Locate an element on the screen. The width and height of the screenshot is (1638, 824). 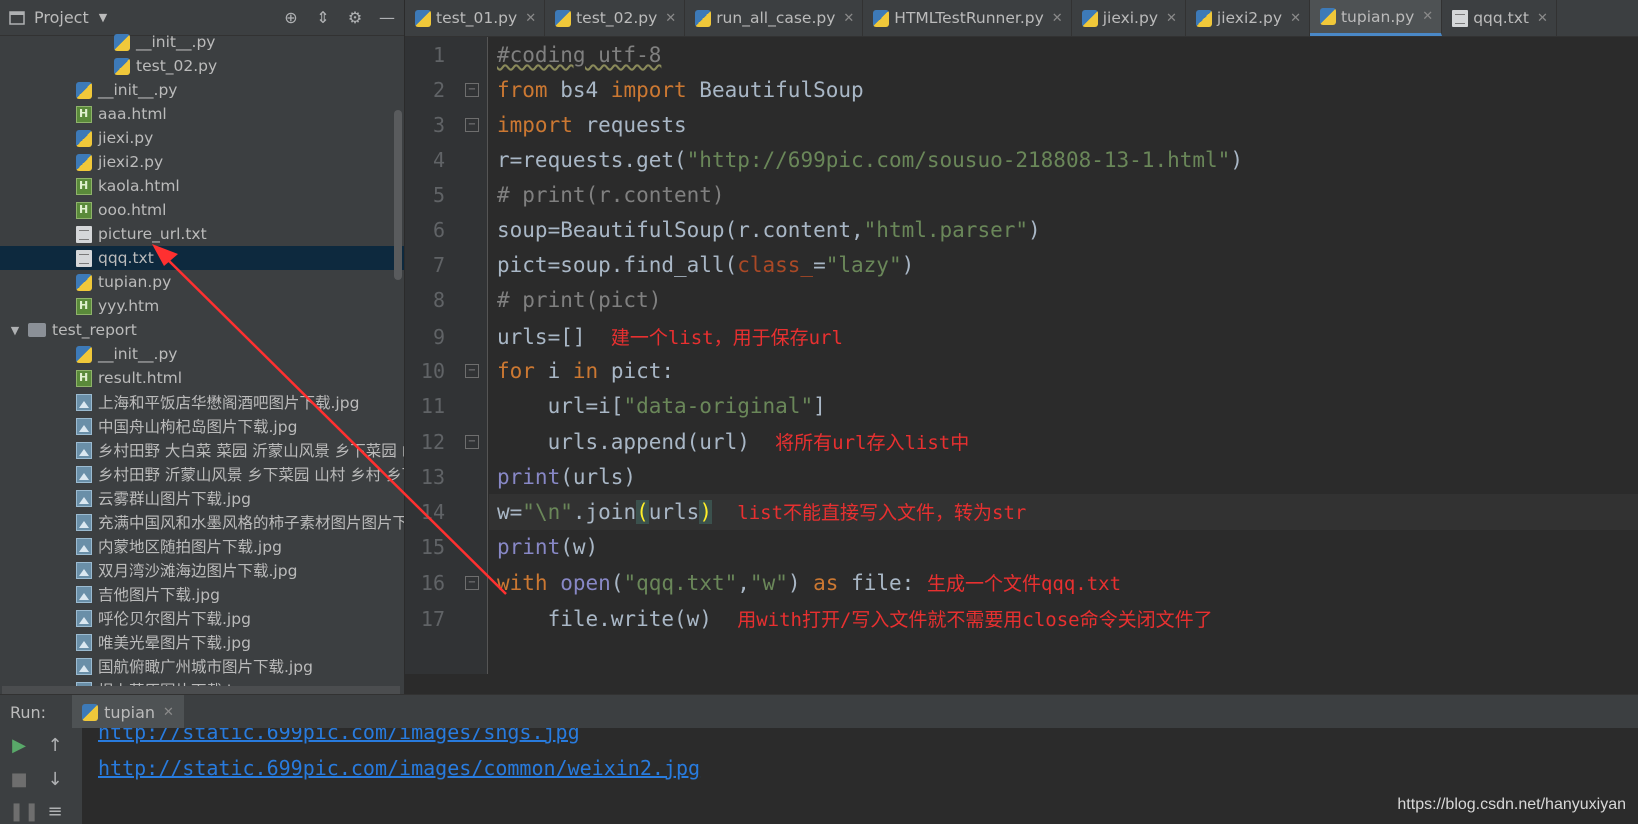
tree-item: 内蒙地区随拍图片下载.jpg is located at coordinates (202, 546).